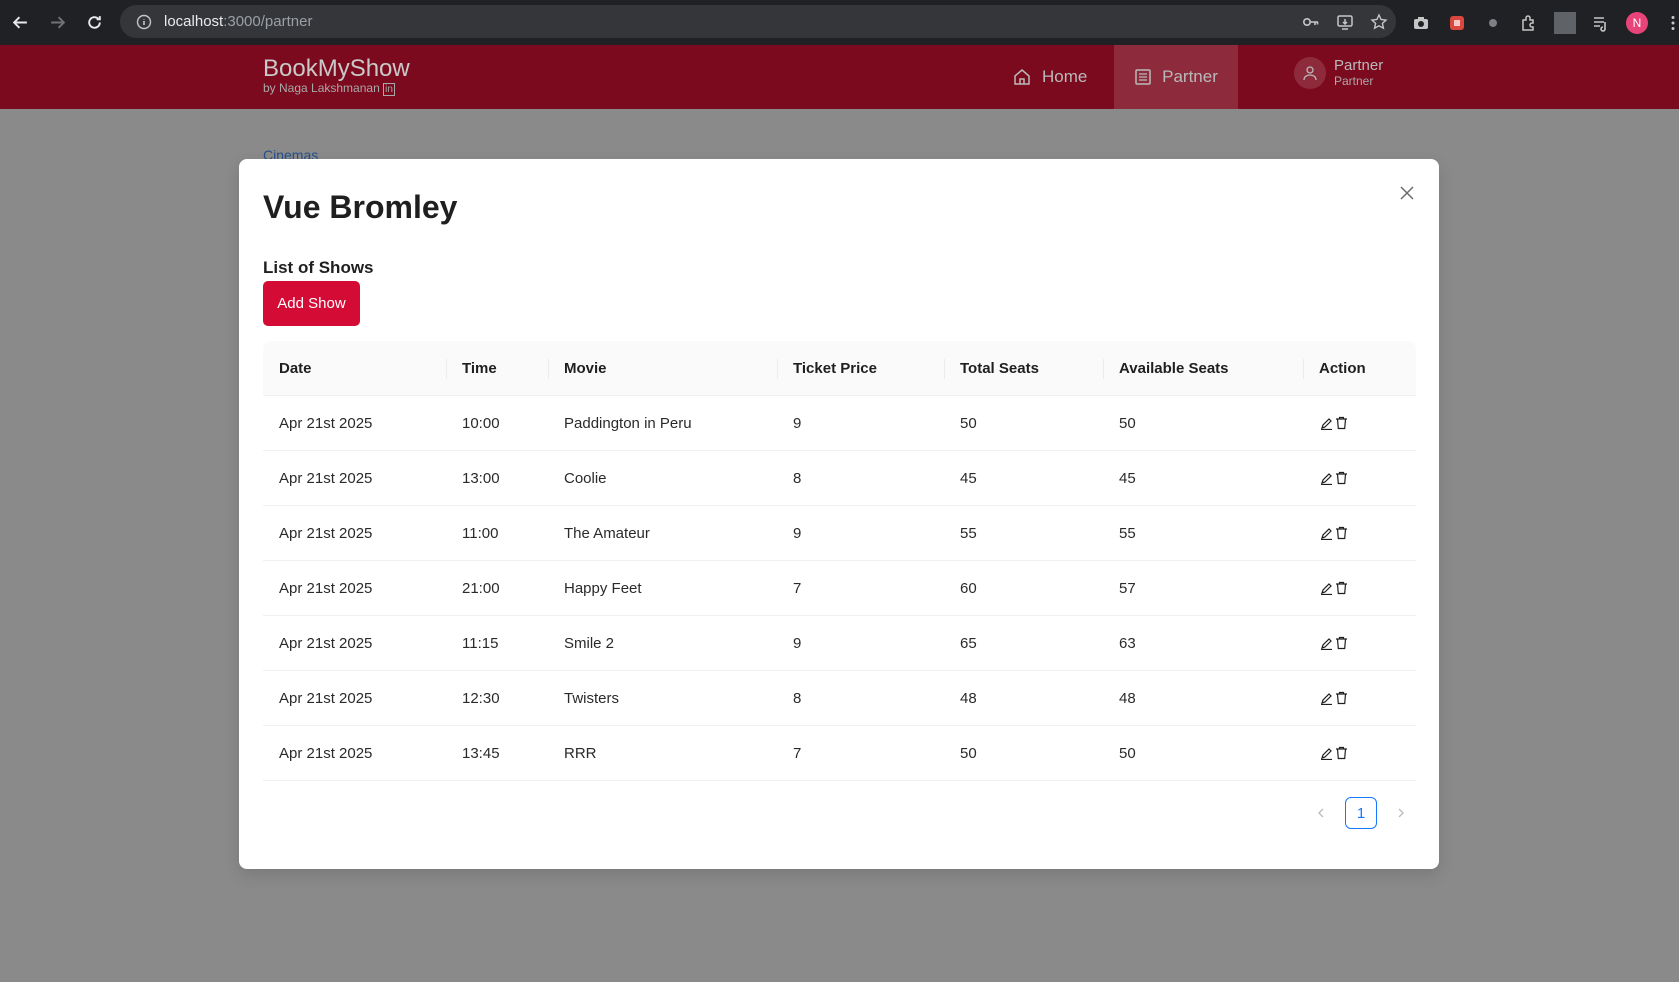 This screenshot has width=1679, height=982. What do you see at coordinates (481, 698) in the screenshot?
I see `cell-time: 12:30` at bounding box center [481, 698].